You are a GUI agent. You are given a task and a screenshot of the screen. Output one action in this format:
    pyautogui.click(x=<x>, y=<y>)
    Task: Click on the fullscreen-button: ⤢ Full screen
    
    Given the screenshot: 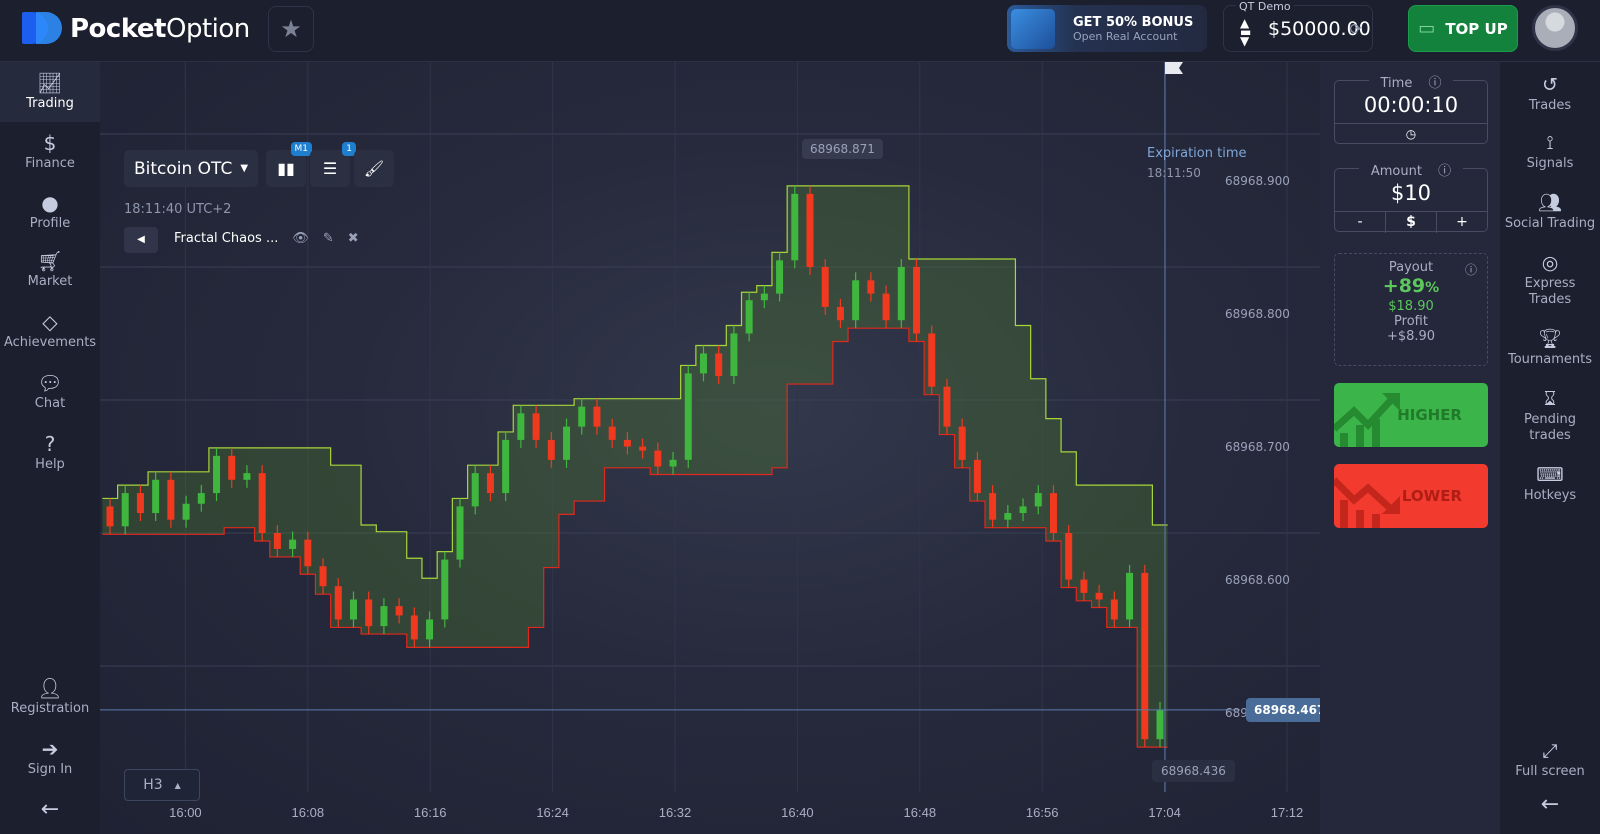 What is the action you would take?
    pyautogui.click(x=1550, y=759)
    